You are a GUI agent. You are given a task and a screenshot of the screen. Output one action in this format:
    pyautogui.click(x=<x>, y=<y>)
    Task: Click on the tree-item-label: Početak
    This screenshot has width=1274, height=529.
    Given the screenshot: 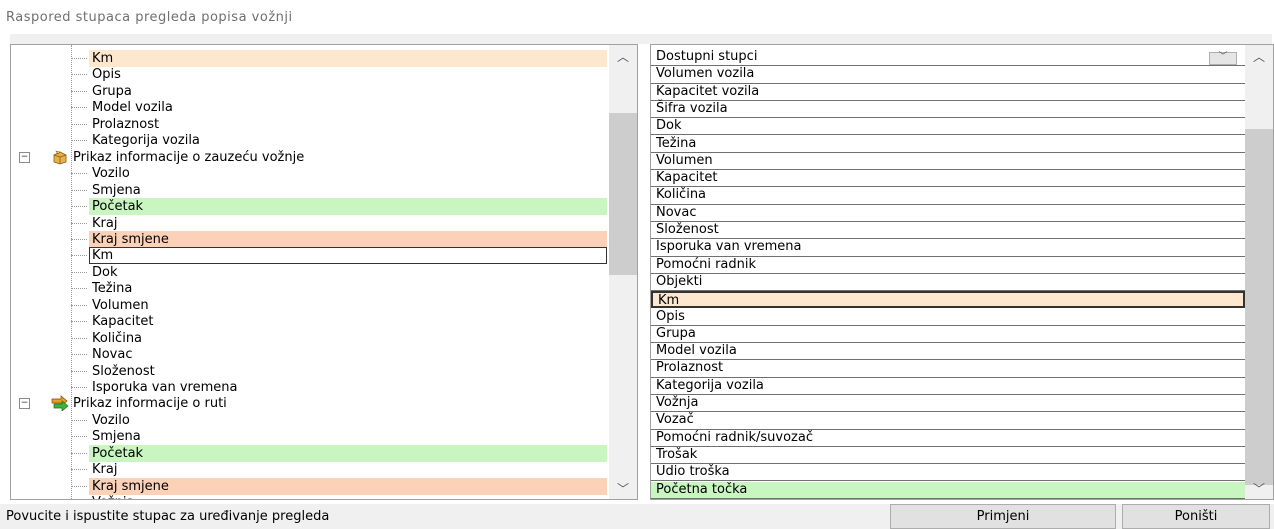 What is the action you would take?
    pyautogui.click(x=118, y=207)
    